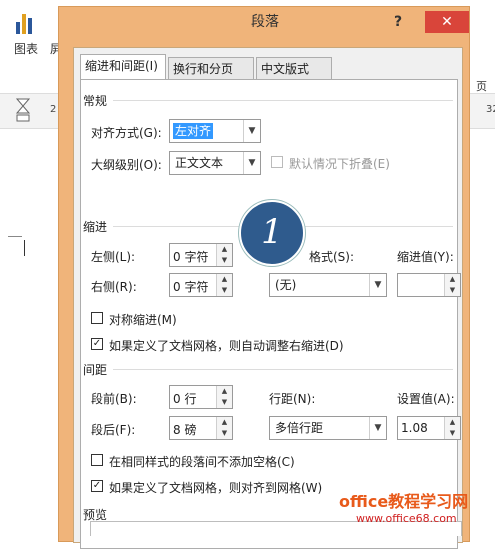  Describe the element at coordinates (339, 164) in the screenshot. I see `collapse-label: 默认情况下折叠(E)` at that location.